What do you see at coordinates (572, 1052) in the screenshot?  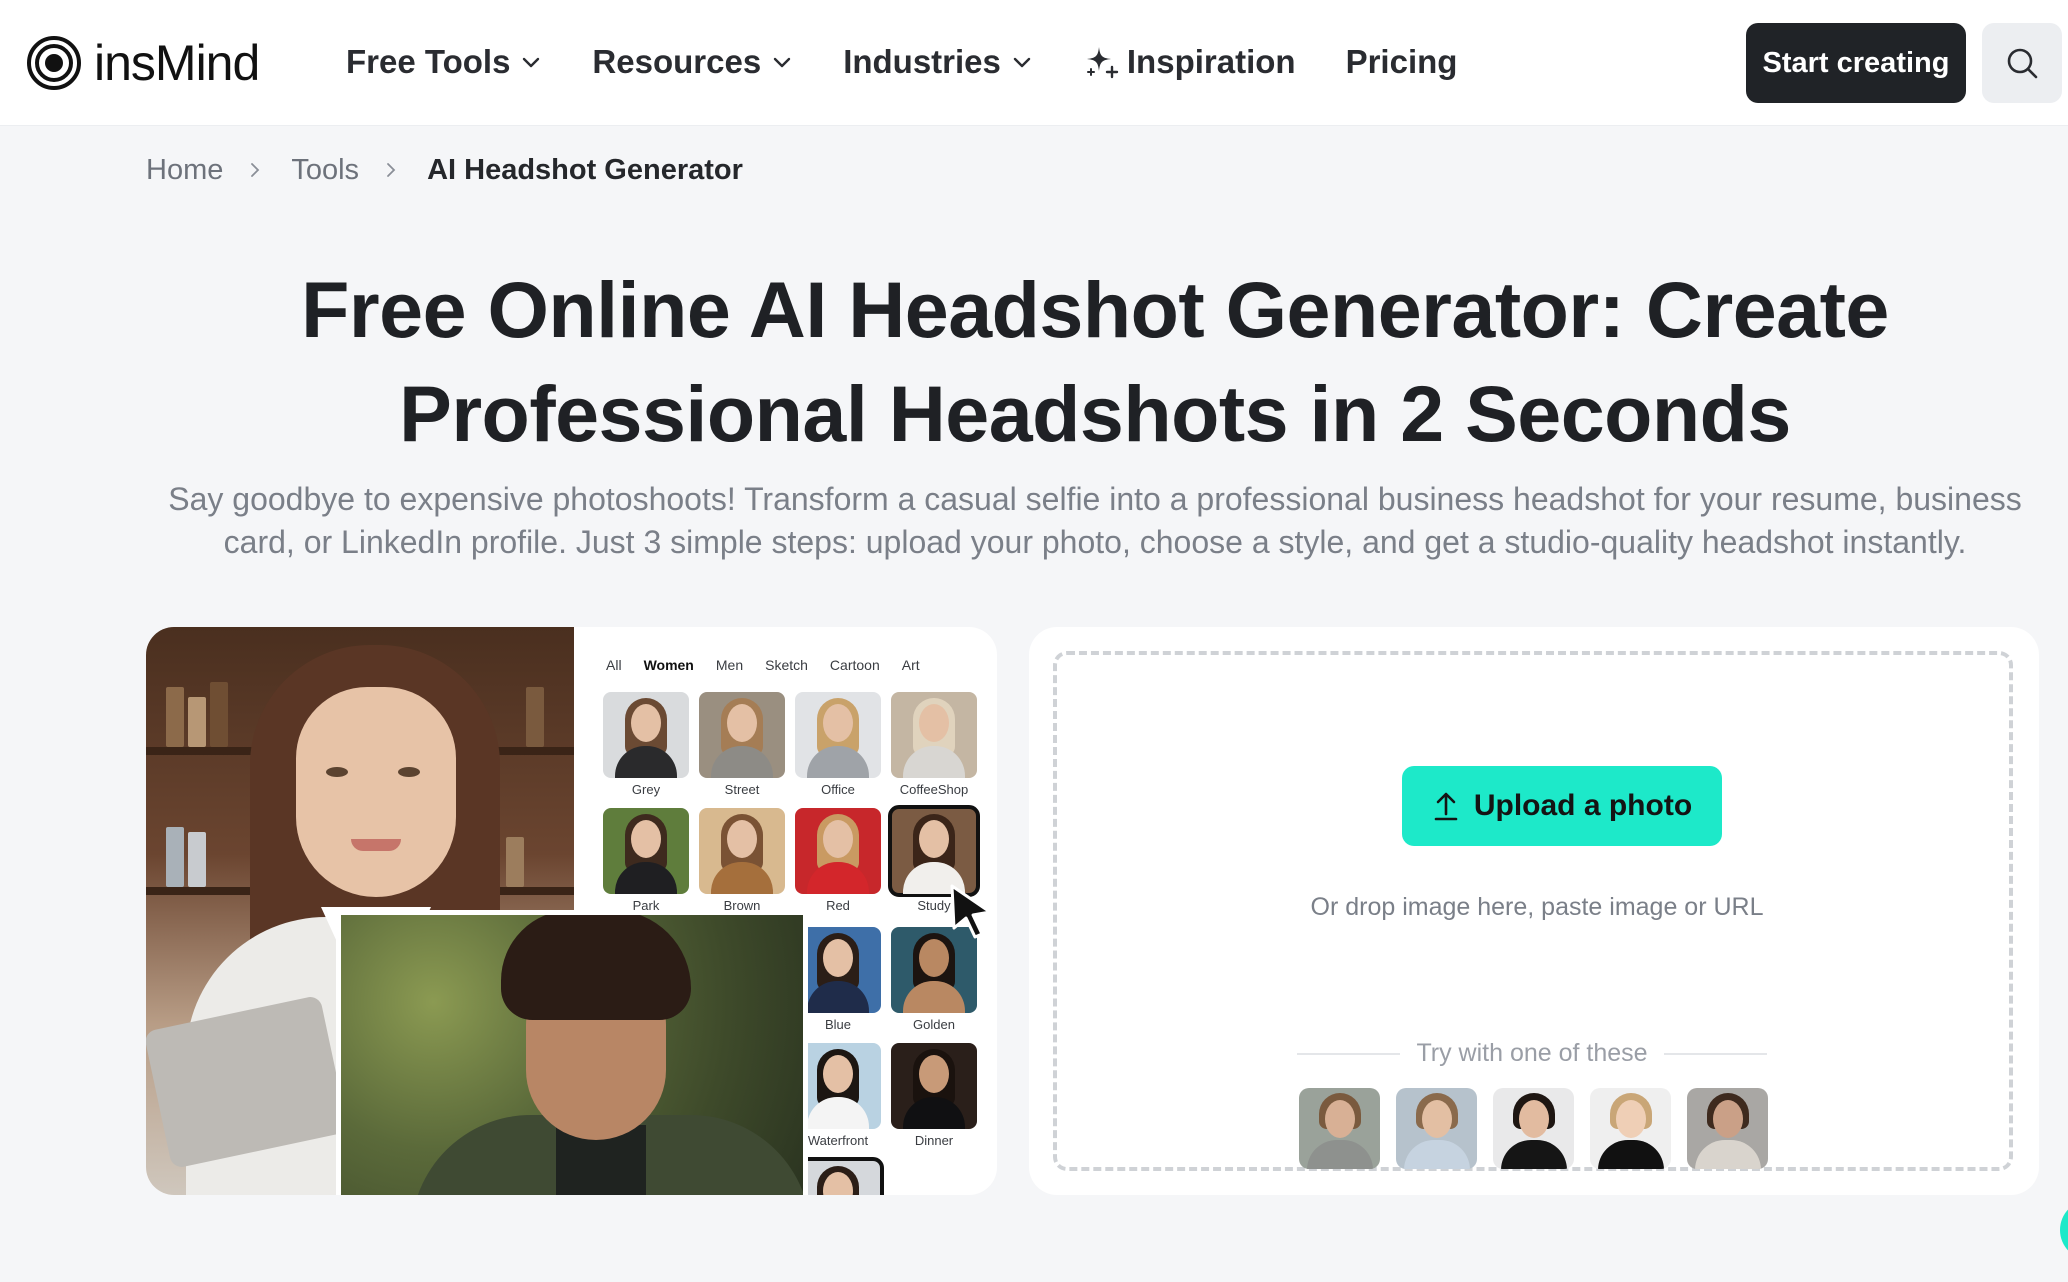 I see `sample-man-photo` at bounding box center [572, 1052].